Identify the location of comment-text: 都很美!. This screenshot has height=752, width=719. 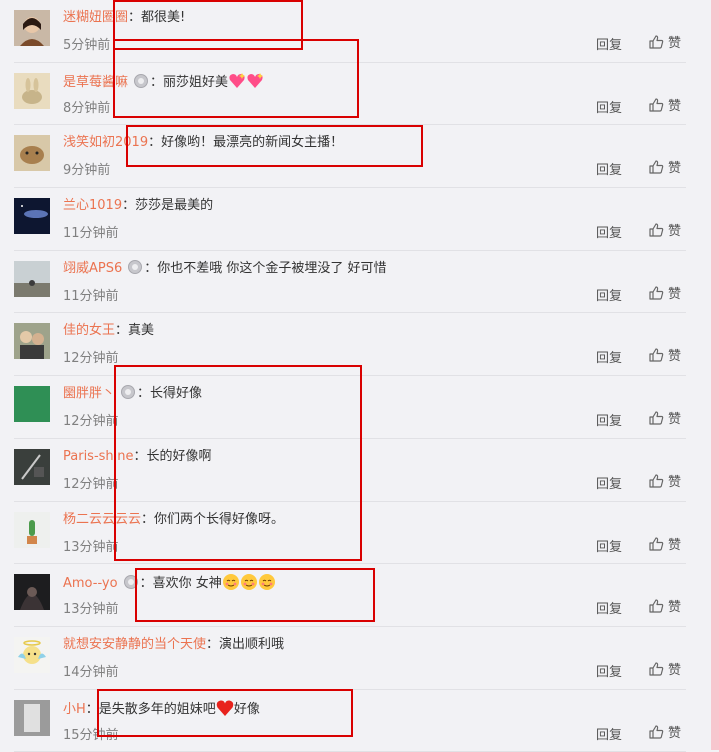
(163, 17).